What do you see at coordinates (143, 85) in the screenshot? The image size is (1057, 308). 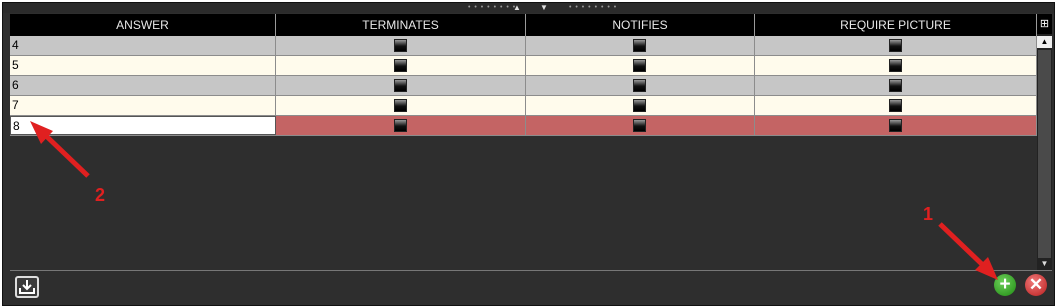 I see `answer-cell: 6` at bounding box center [143, 85].